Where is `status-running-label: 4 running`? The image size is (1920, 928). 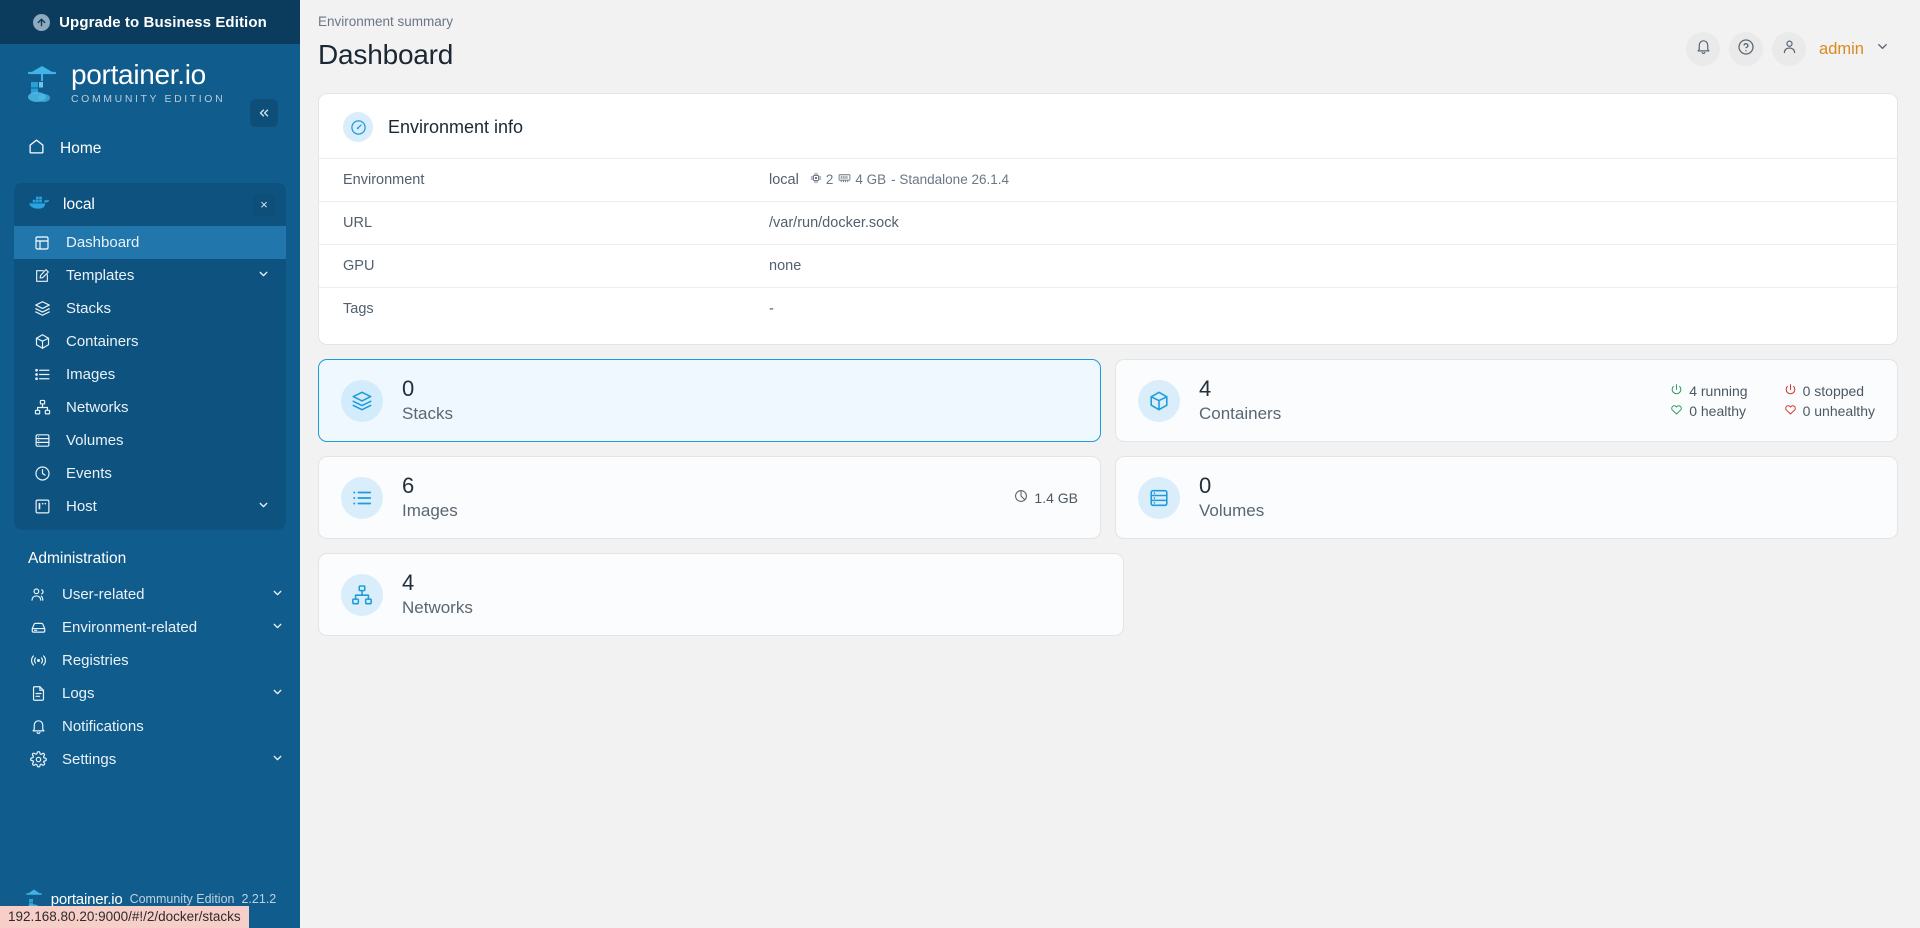
status-running-label: 4 running is located at coordinates (1718, 390).